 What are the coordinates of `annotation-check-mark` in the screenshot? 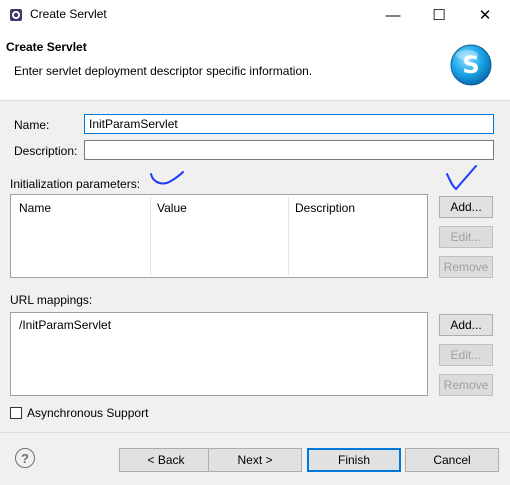 It's located at (461, 178).